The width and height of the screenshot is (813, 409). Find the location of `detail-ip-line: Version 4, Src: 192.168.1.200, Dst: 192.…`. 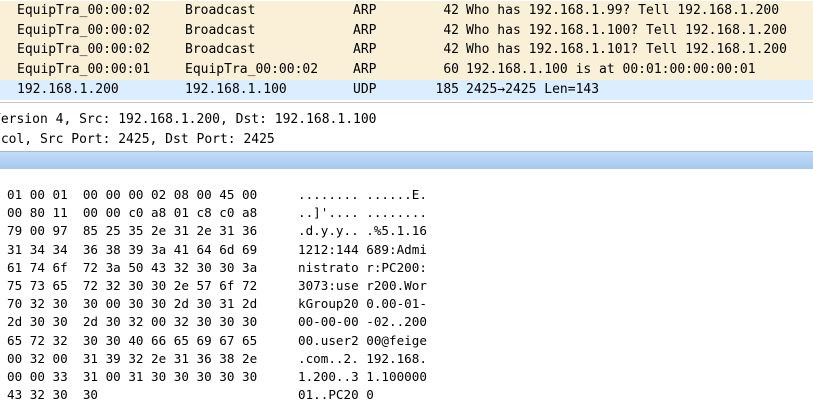

detail-ip-line: Version 4, Src: 192.168.1.200, Dst: 192.… is located at coordinates (188, 120).